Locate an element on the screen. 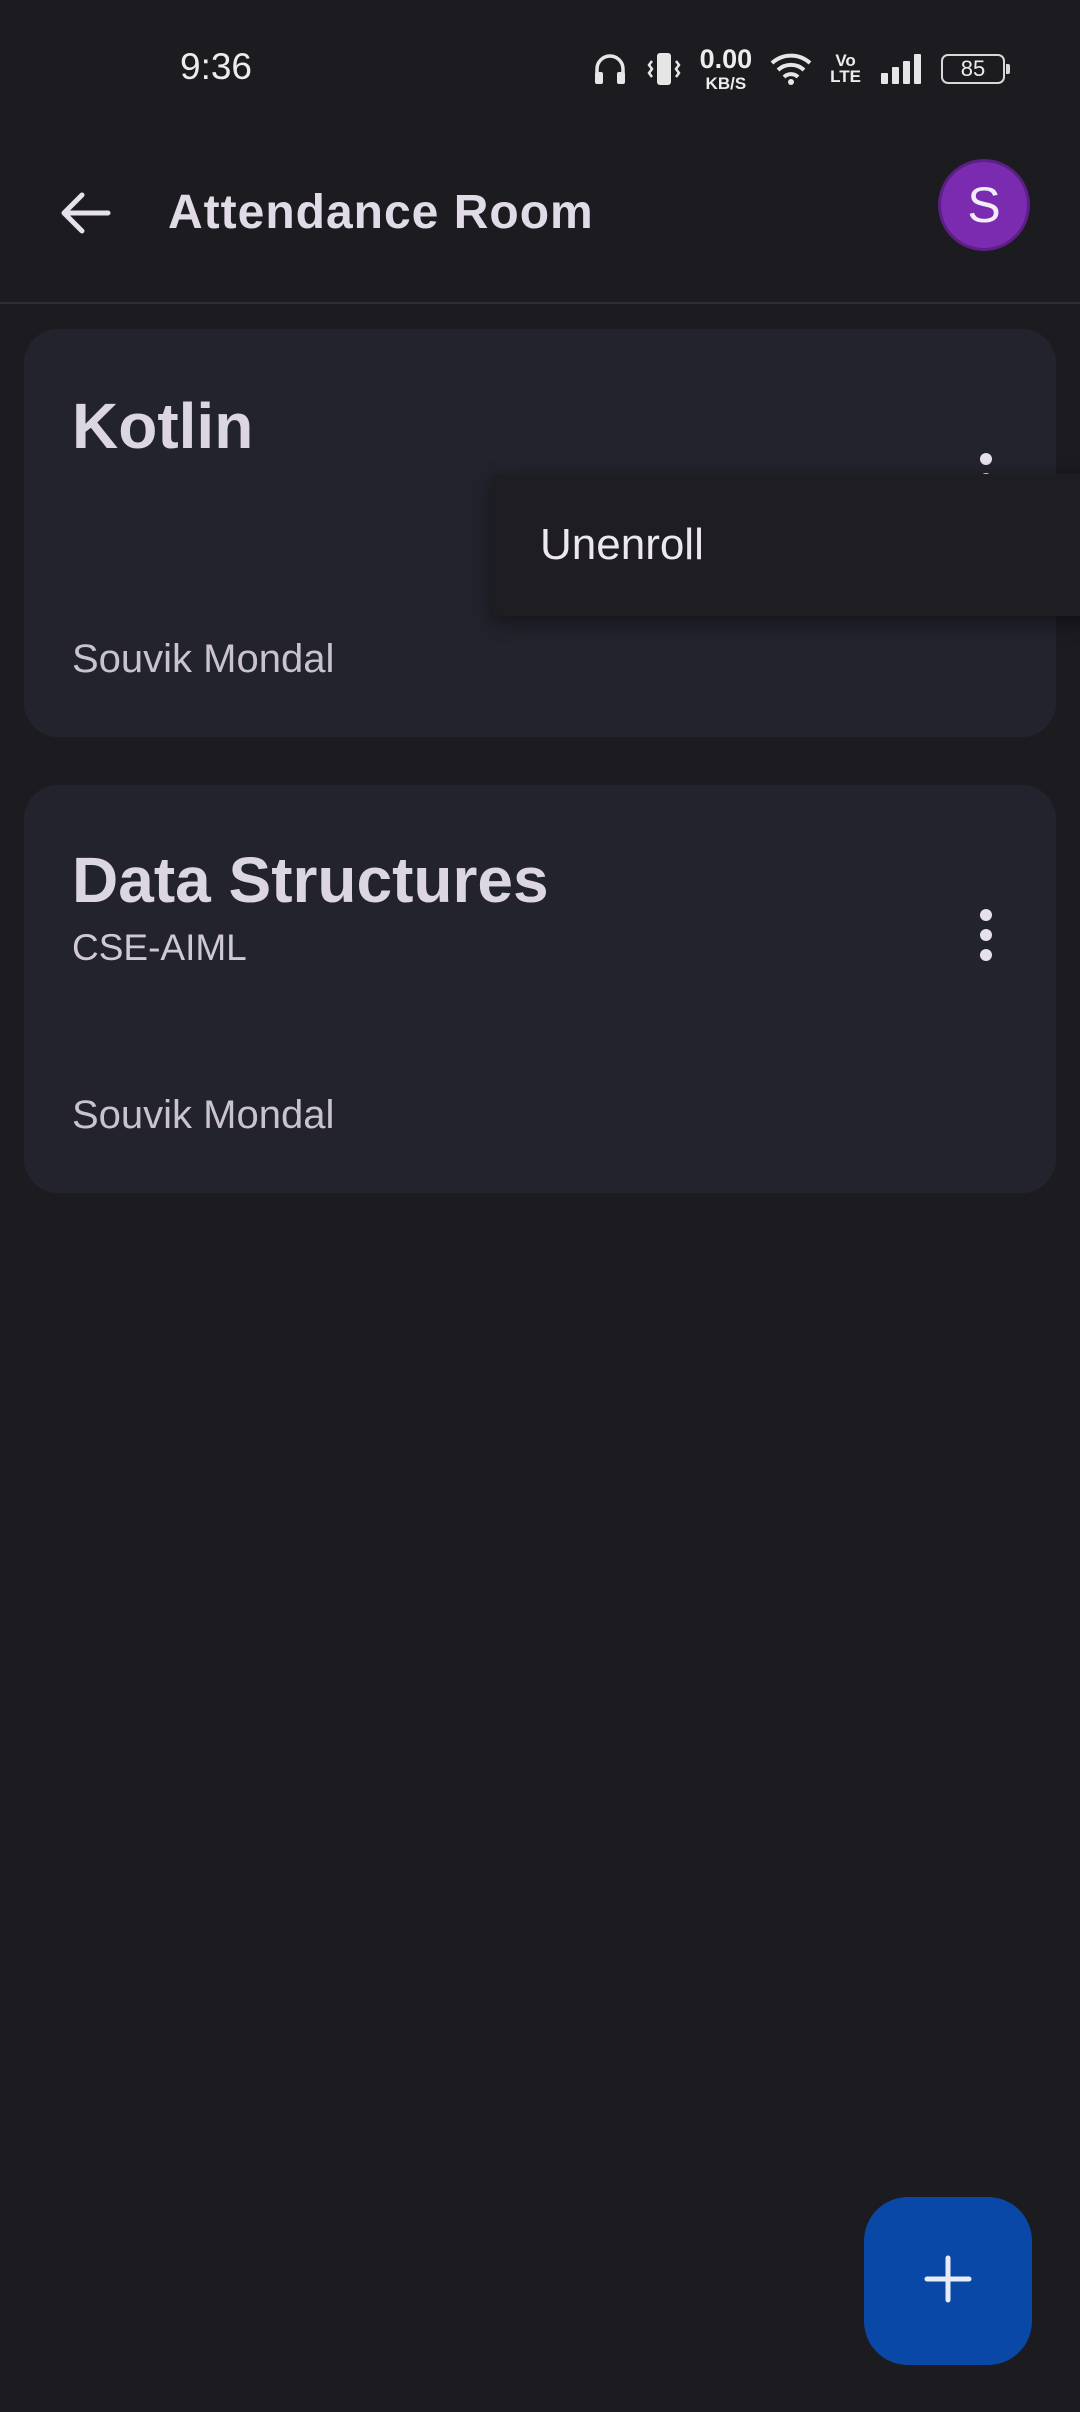 The image size is (1080, 2412). status-time: 9:36 is located at coordinates (216, 66).